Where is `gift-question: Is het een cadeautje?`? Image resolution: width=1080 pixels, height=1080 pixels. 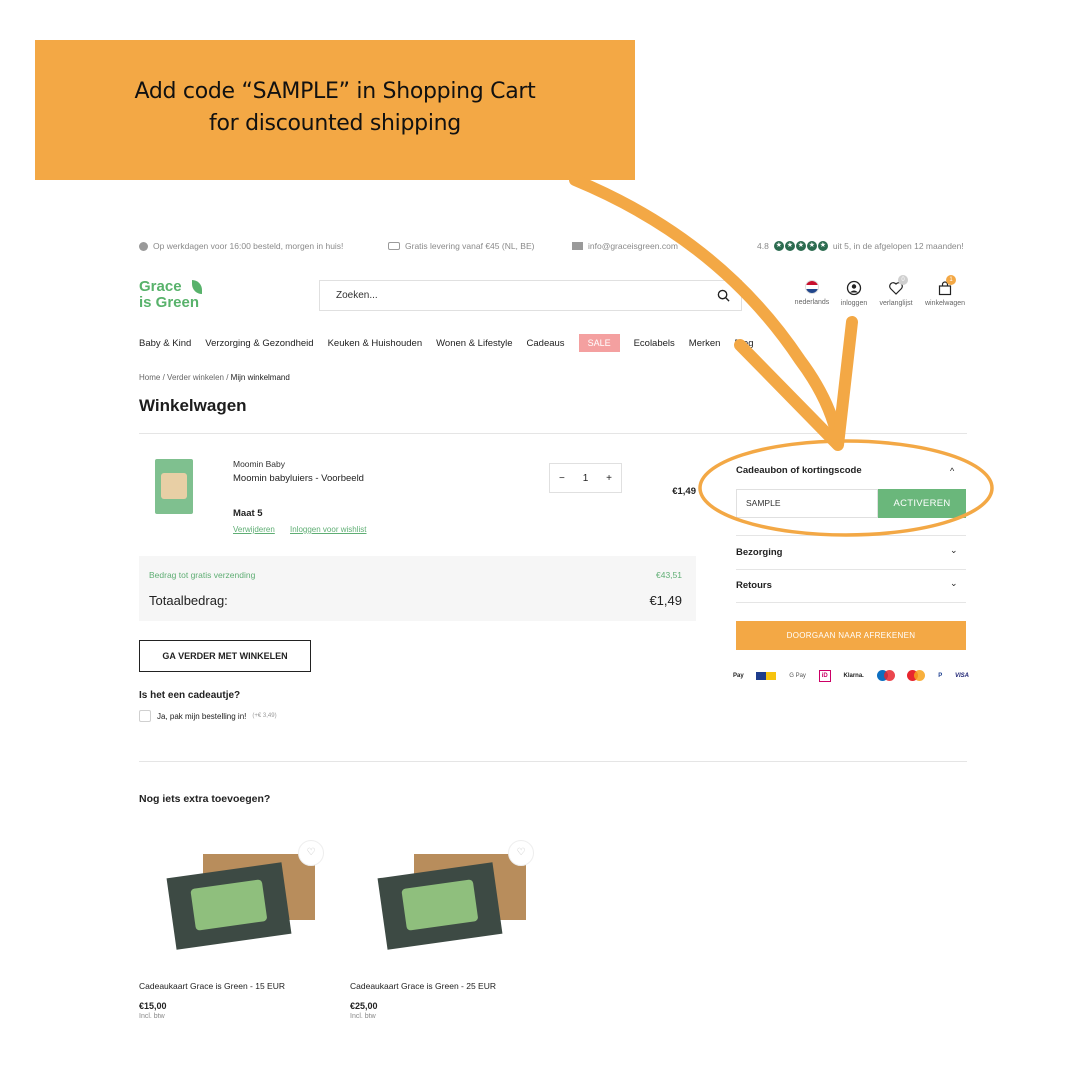 gift-question: Is het een cadeautje? is located at coordinates (190, 695).